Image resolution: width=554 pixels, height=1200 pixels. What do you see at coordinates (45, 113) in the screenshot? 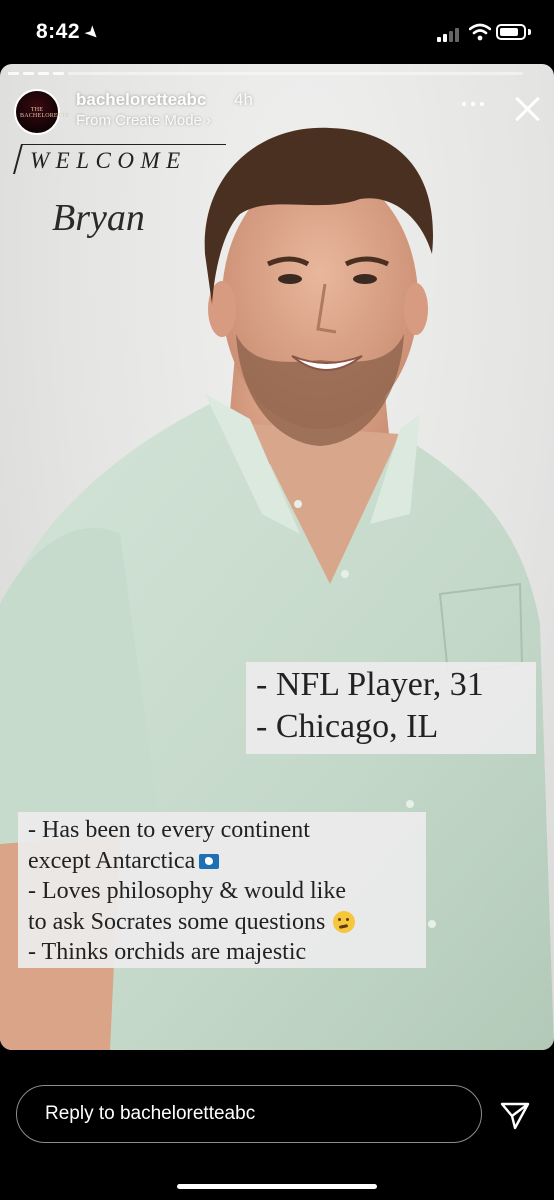
I see `avatar-logo-text: THE BACHELORETTE` at bounding box center [45, 113].